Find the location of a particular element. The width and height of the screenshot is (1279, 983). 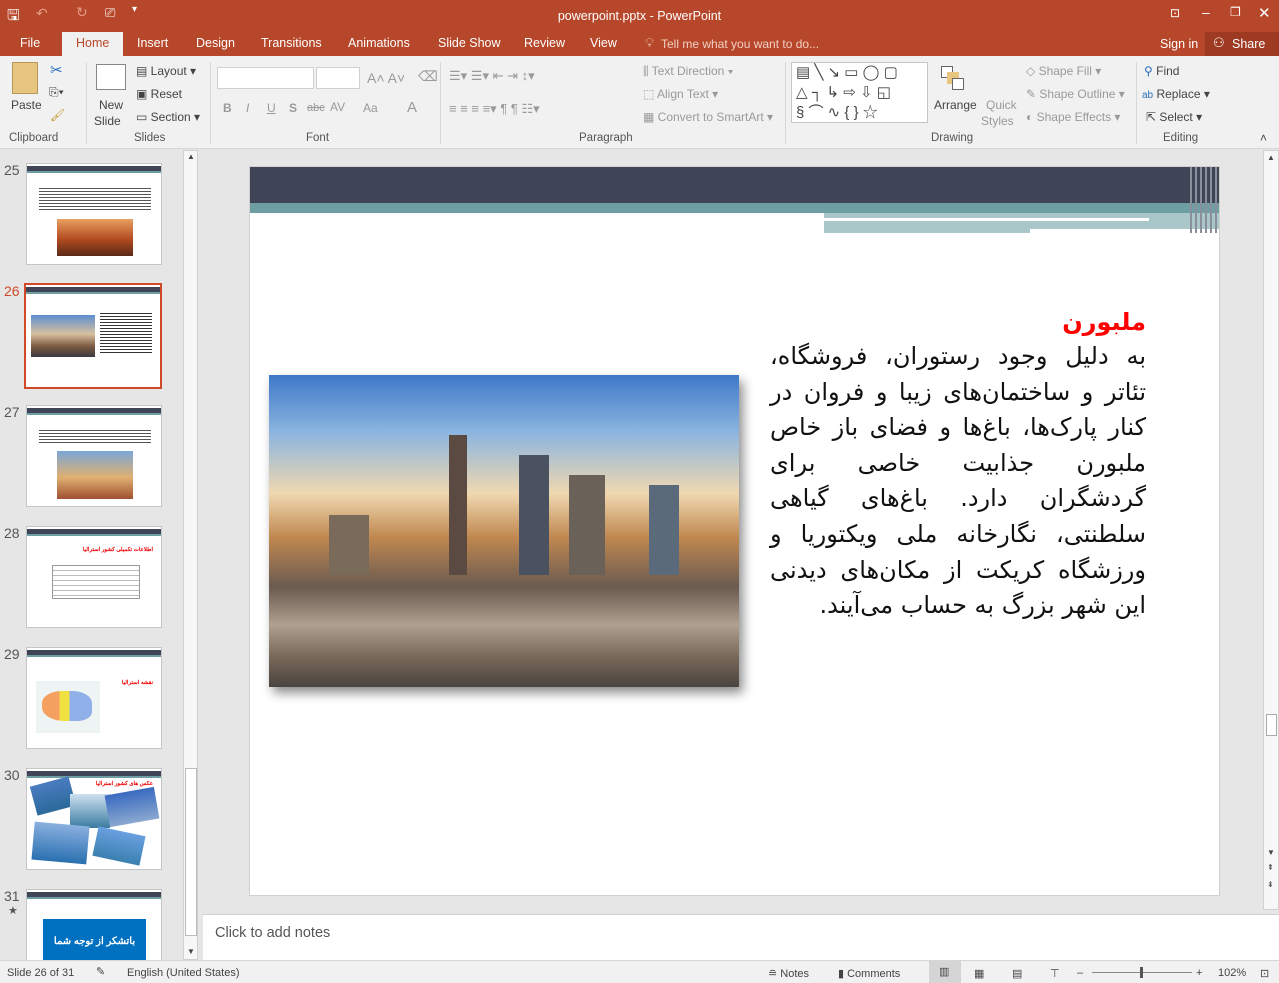

paste-button: Paste is located at coordinates (26, 105).